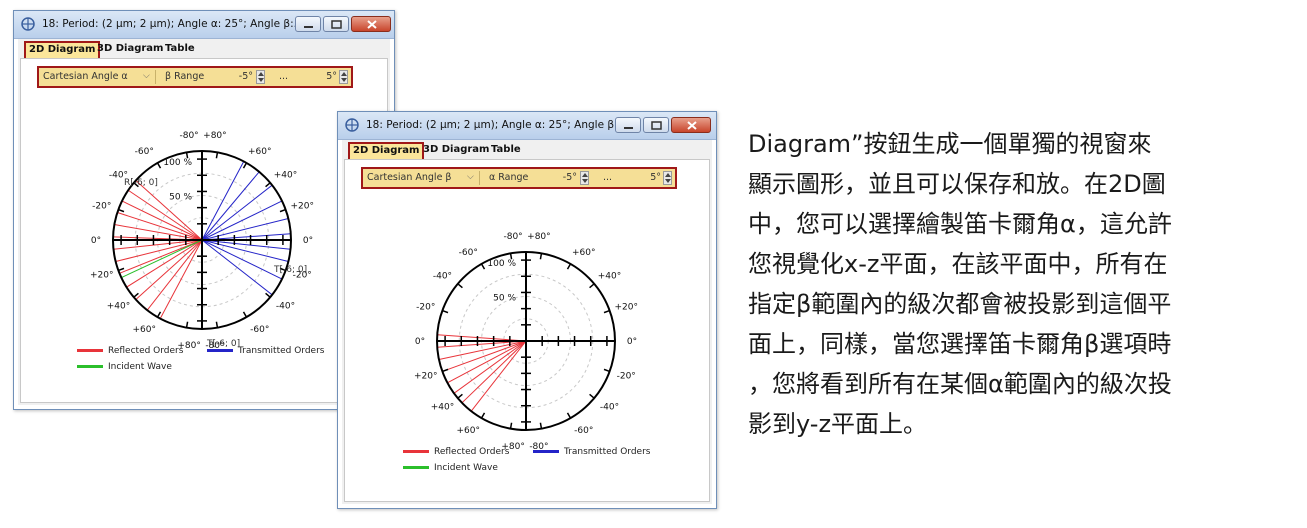 The image size is (1307, 528). I want to click on caption-line: 您視覺化x-z平面，在該平面中，所有在, so click(958, 264).